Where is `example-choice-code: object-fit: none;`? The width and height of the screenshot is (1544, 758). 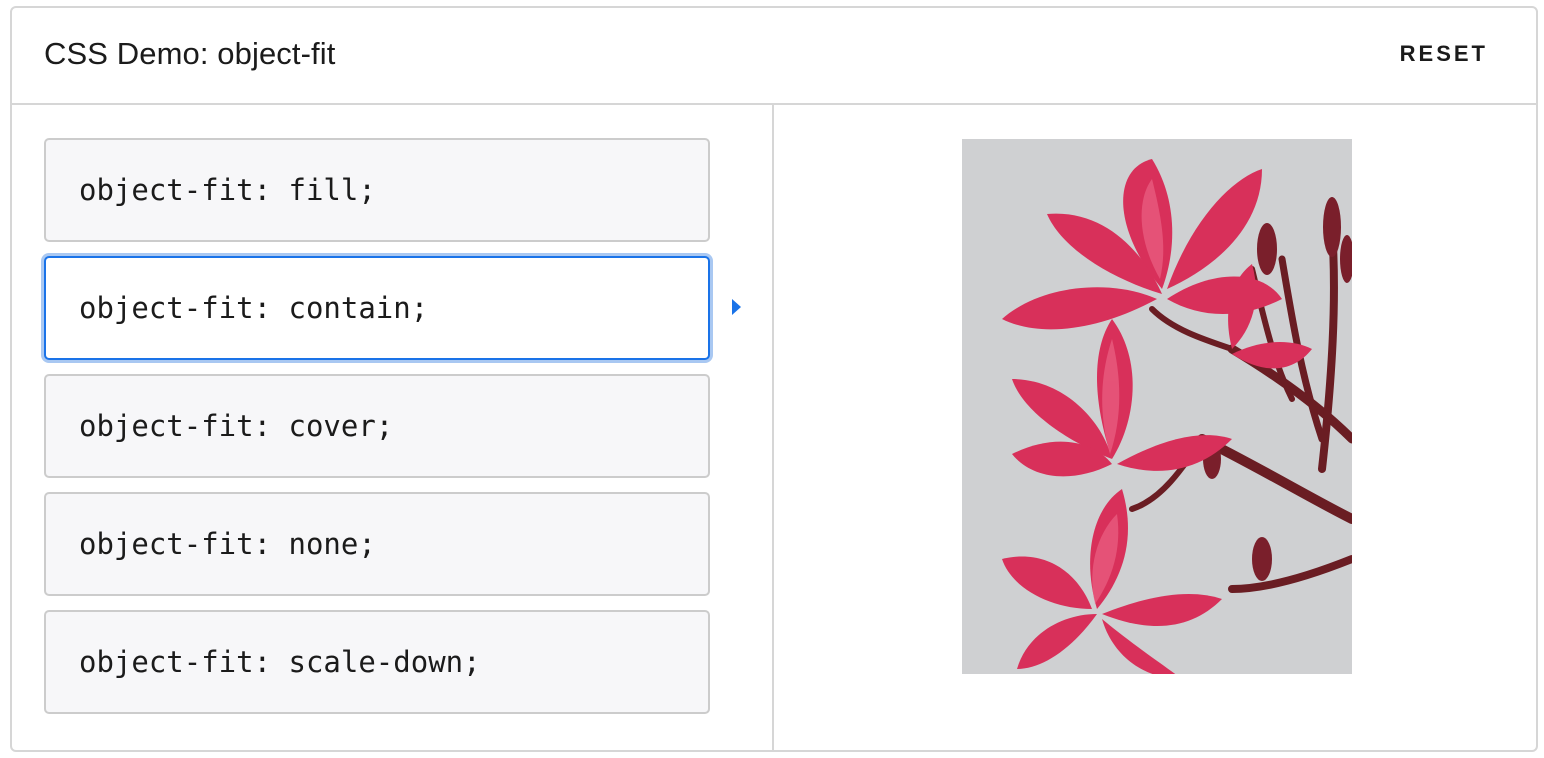 example-choice-code: object-fit: none; is located at coordinates (227, 544).